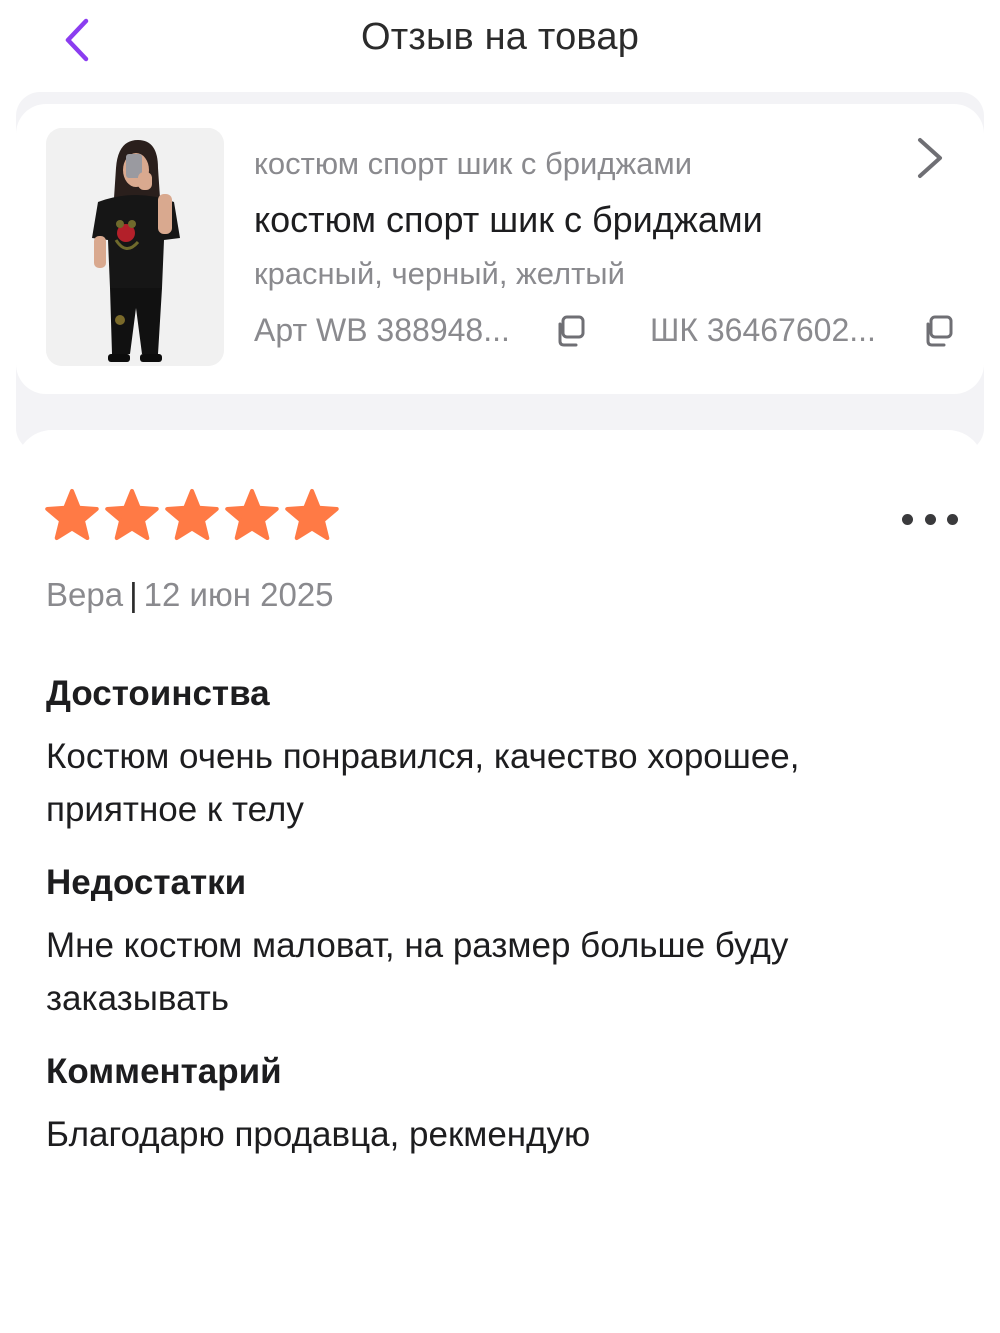 Image resolution: width=1000 pixels, height=1333 pixels. What do you see at coordinates (318, 1134) in the screenshot?
I see `comment-text: Благодарю продавца, рекмендую` at bounding box center [318, 1134].